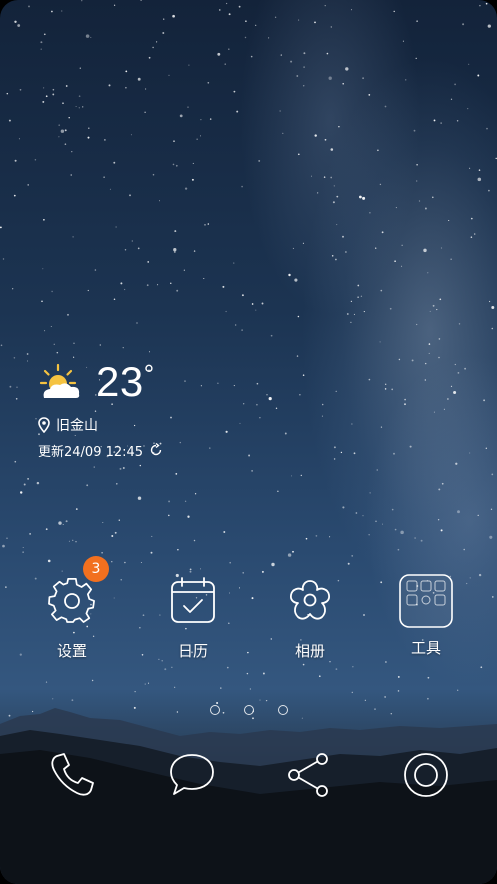  What do you see at coordinates (426, 615) in the screenshot?
I see `app-tools-folder: 工具` at bounding box center [426, 615].